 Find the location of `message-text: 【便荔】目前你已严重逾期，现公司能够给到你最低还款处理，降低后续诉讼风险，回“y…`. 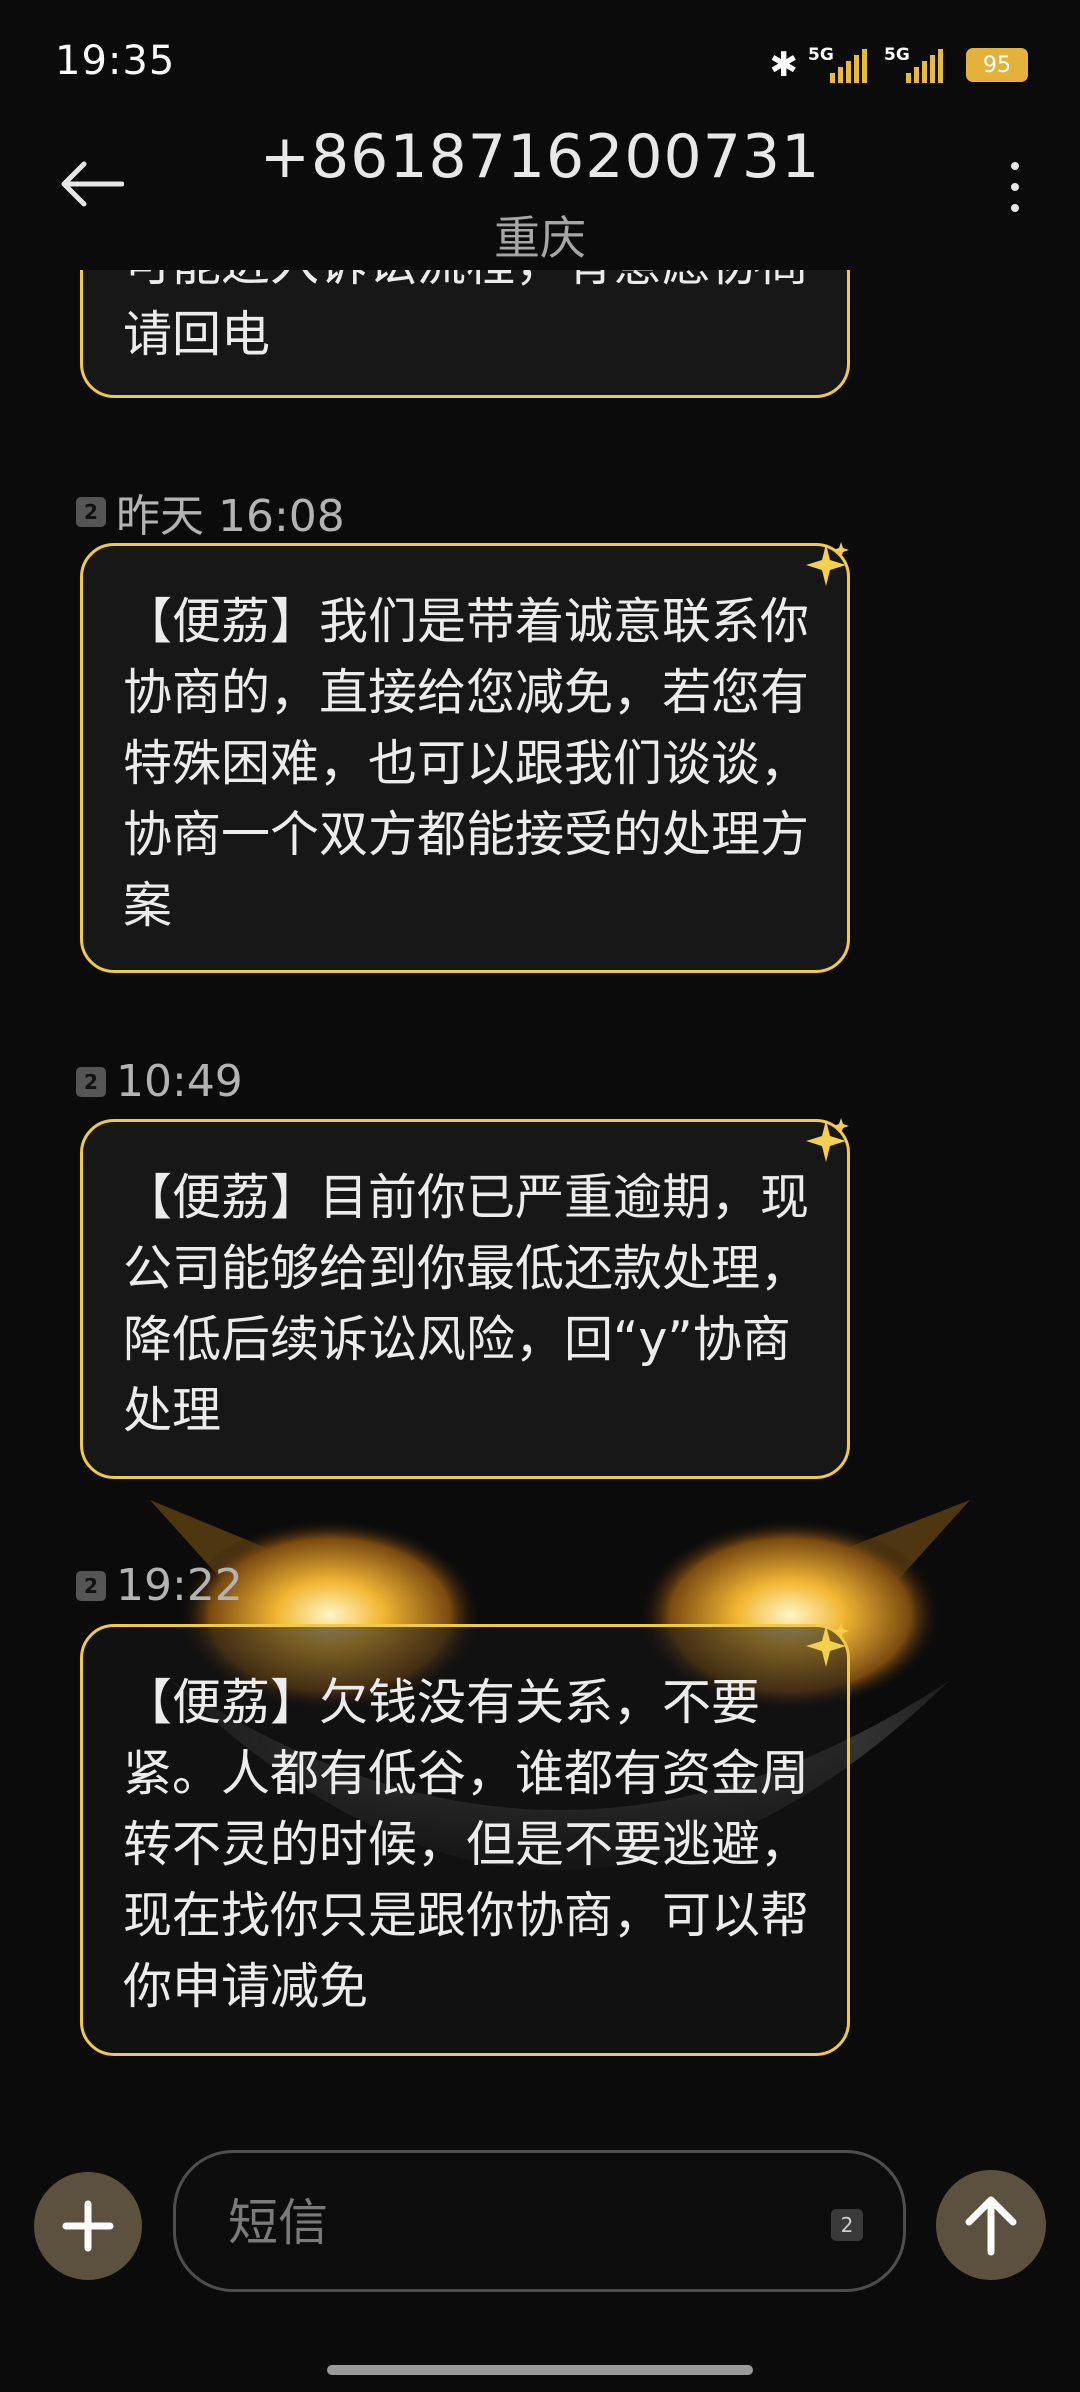

message-text: 【便荔】目前你已严重逾期，现公司能够给到你最低还款处理，降低后续诉讼风险，回“y… is located at coordinates (466, 1304).